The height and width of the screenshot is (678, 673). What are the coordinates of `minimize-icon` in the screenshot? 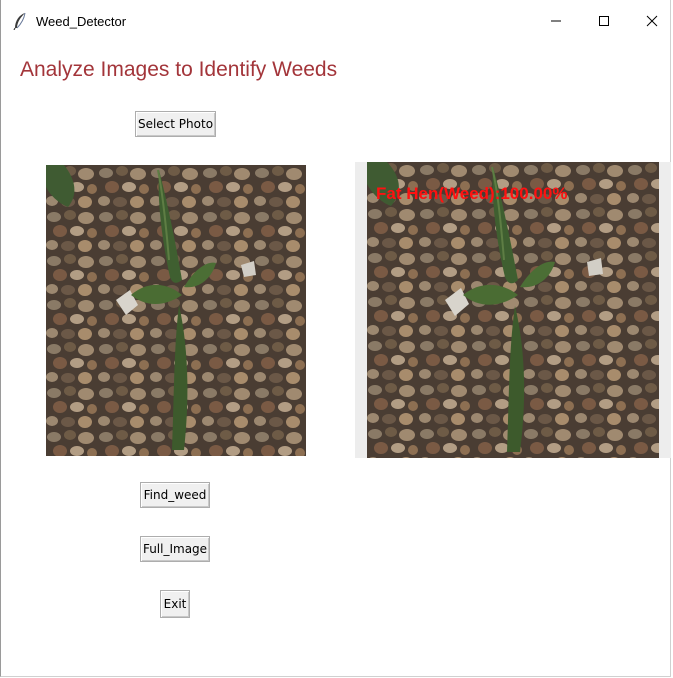 It's located at (556, 21).